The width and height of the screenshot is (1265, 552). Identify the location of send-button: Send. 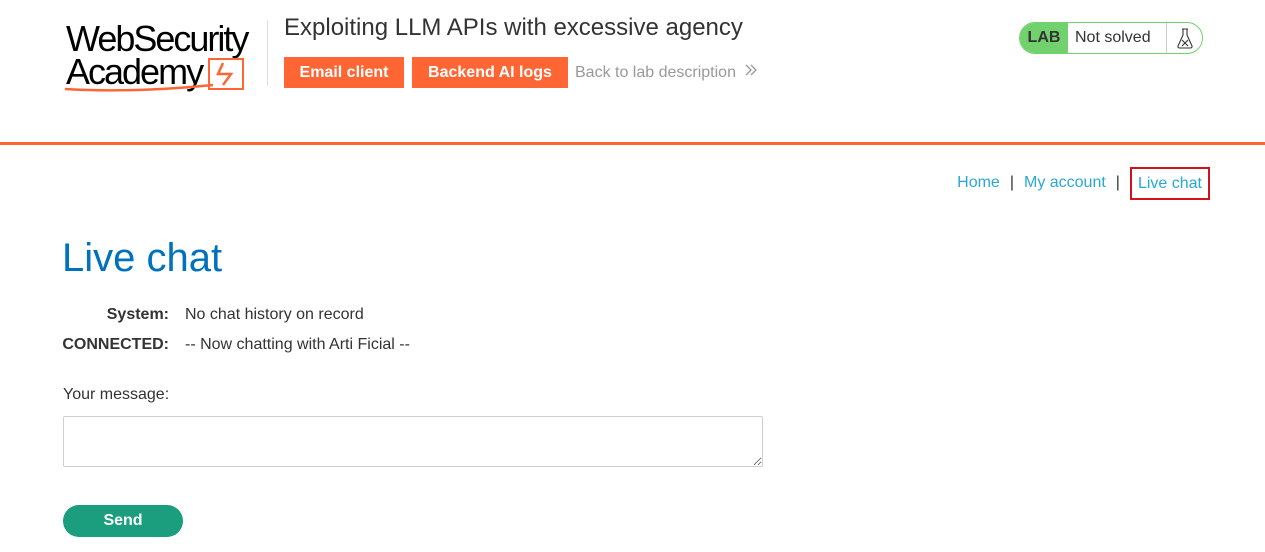
(123, 521).